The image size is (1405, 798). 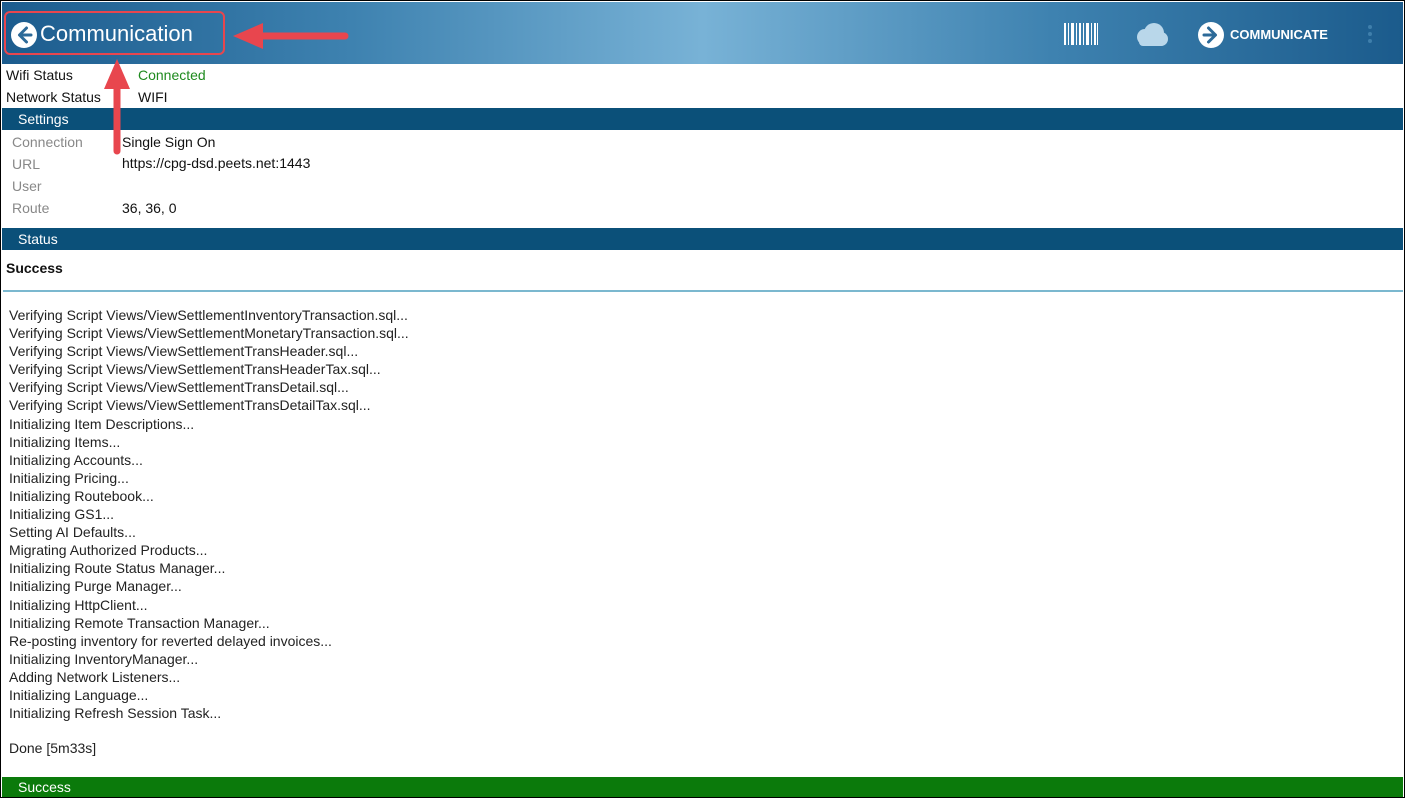 I want to click on url-value: https://cpg-dsd.peets.net:1443, so click(x=216, y=163).